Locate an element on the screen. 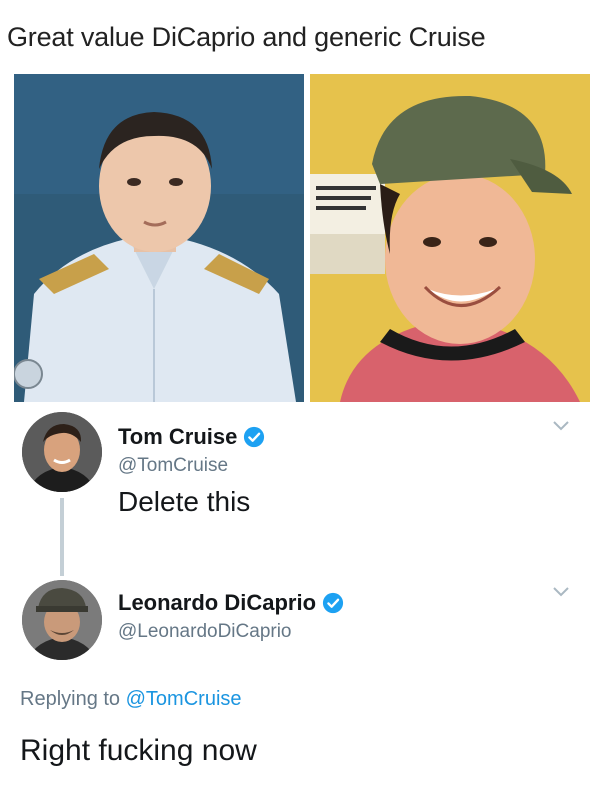 The width and height of the screenshot is (590, 788). replying-to-line: Replying to @TomCruise is located at coordinates (131, 699).